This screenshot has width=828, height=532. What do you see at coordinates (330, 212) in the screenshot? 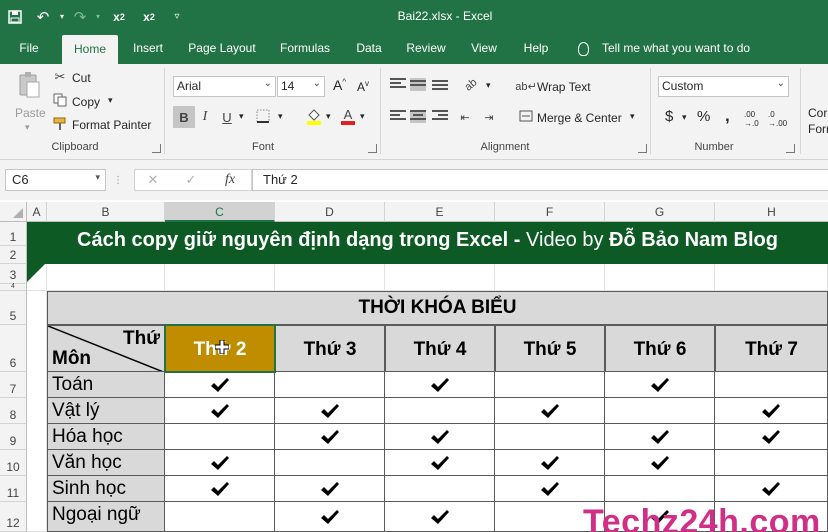
I see `column-header-d: D` at bounding box center [330, 212].